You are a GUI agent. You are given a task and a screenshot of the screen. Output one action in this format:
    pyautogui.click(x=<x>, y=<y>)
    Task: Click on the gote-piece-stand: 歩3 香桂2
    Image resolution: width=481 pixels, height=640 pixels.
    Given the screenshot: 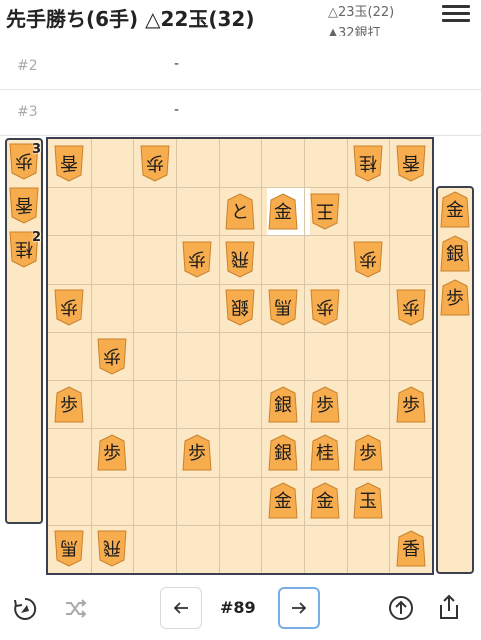 What is the action you would take?
    pyautogui.click(x=24, y=331)
    